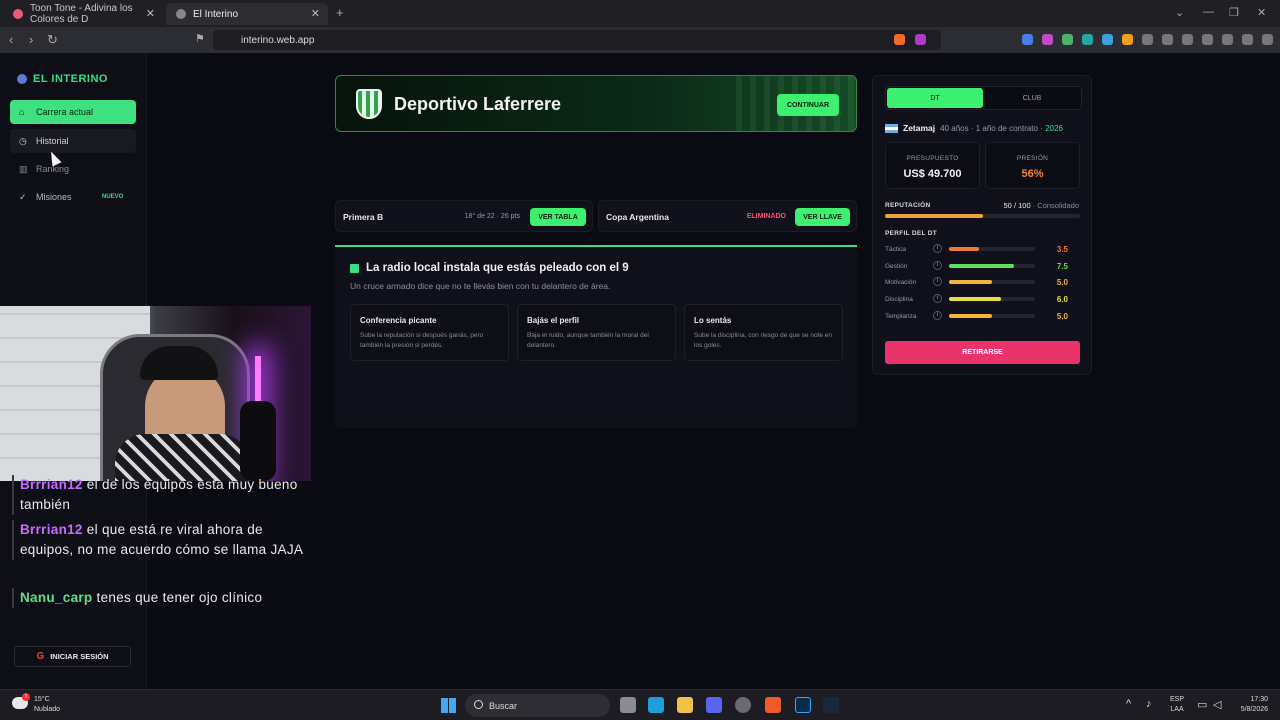 The height and width of the screenshot is (720, 1280). Describe the element at coordinates (1167, 39) in the screenshot. I see `music-icon` at that location.